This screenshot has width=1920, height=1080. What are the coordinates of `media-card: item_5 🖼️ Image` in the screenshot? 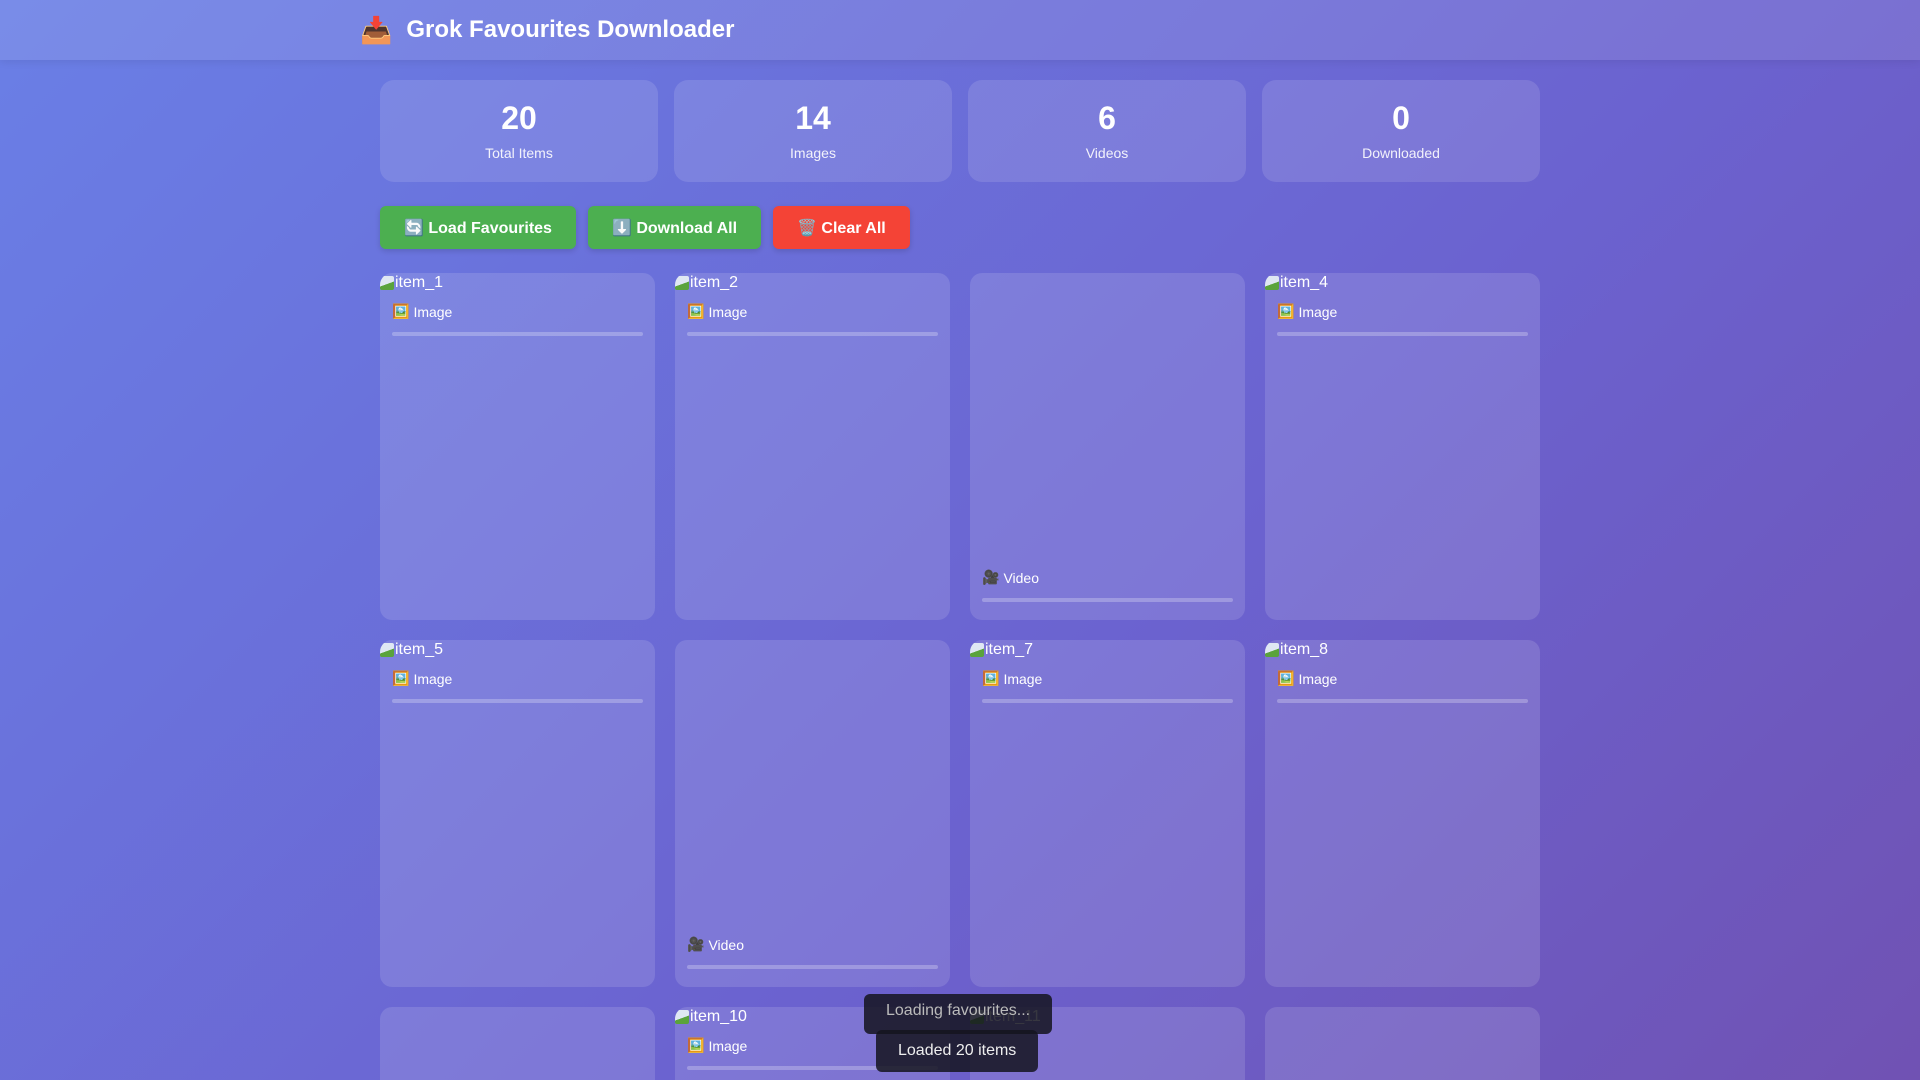 It's located at (517, 813).